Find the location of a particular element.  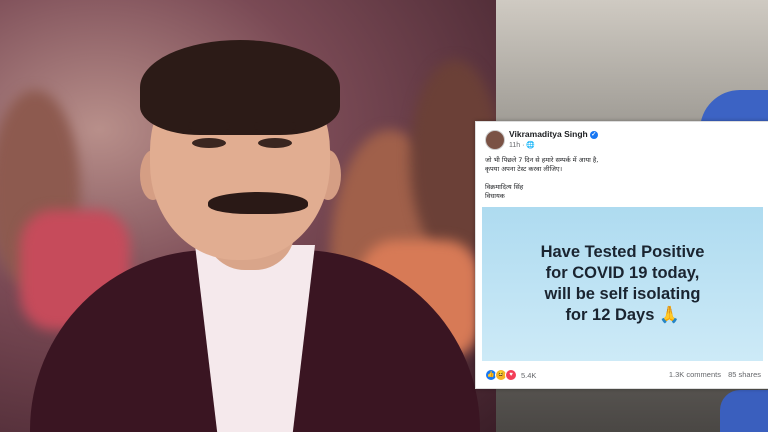

author-name: Vikramaditya Singh is located at coordinates (548, 134).